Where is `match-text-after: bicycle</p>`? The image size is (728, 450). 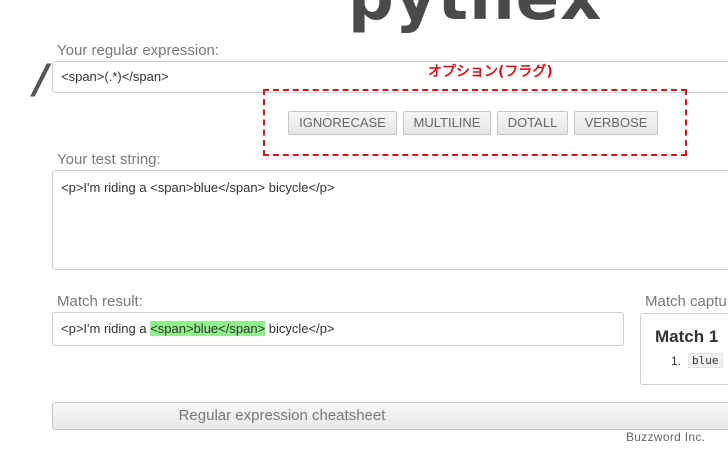
match-text-after: bicycle</p> is located at coordinates (300, 328).